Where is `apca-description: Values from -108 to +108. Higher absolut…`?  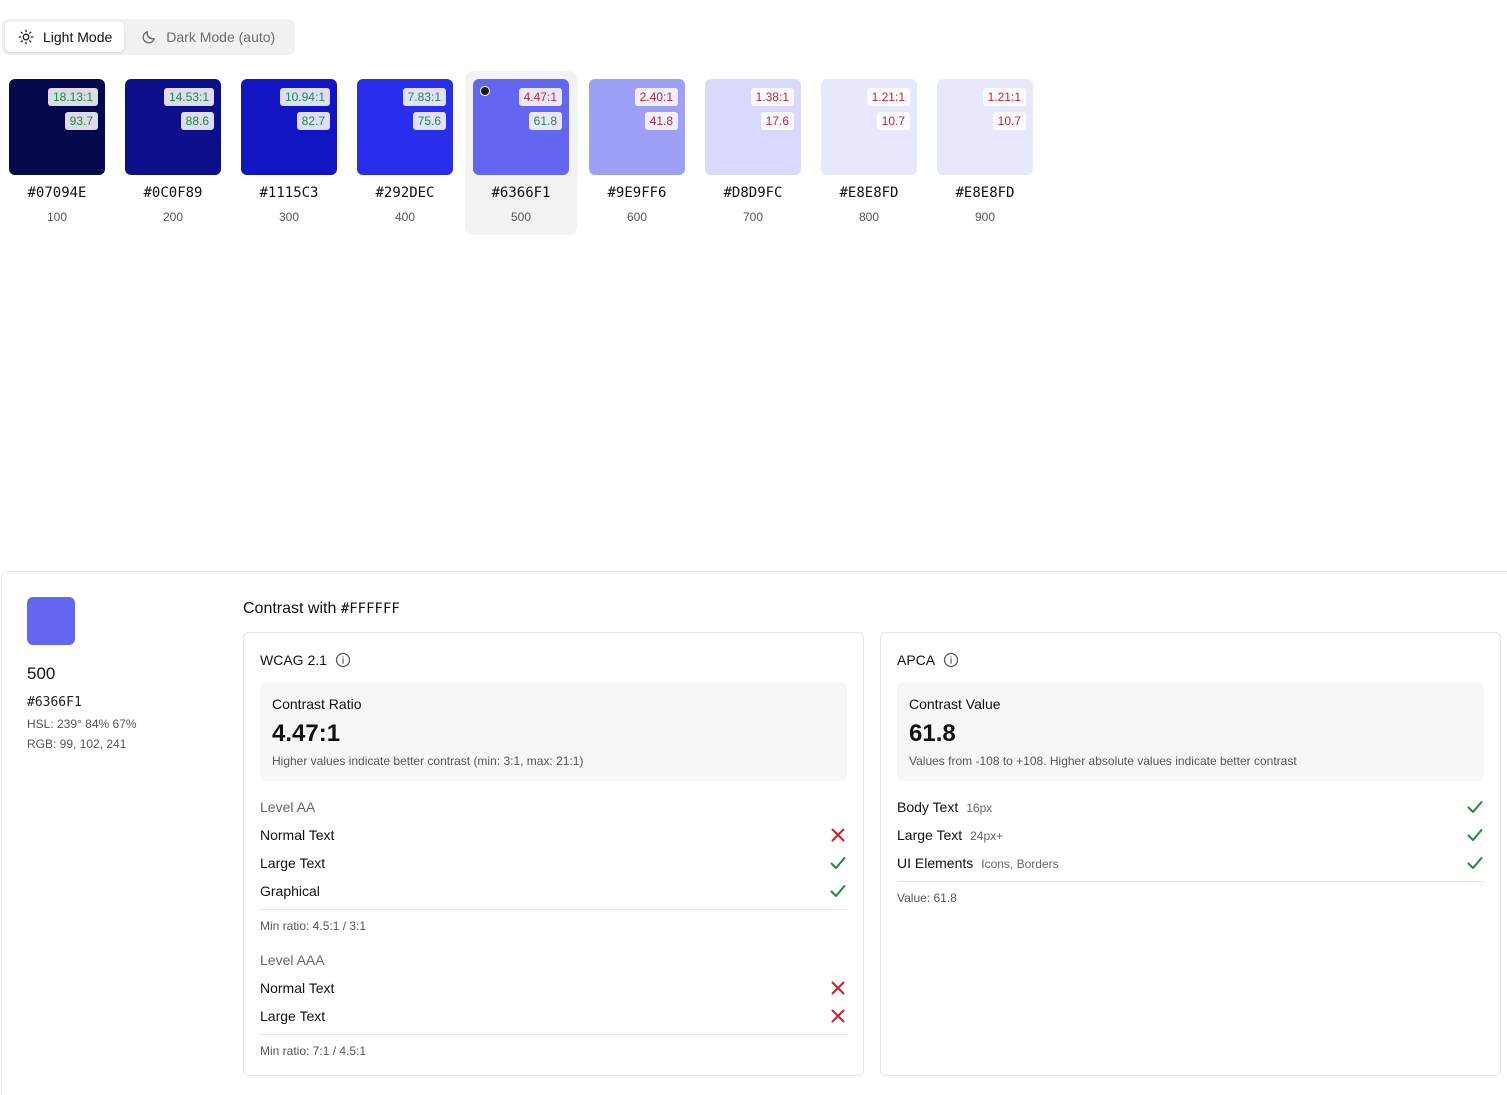 apca-description: Values from -108 to +108. Higher absolut… is located at coordinates (1103, 761).